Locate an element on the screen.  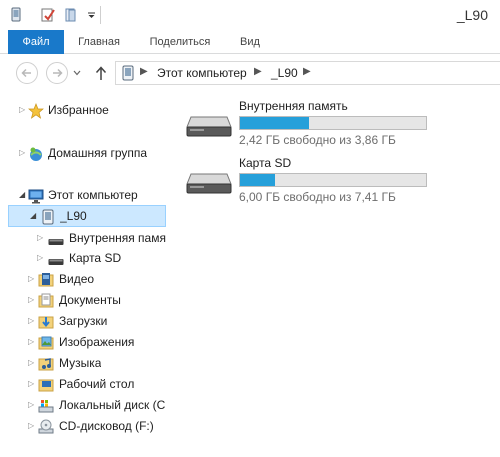
nav-label: Локальный диск (С is located at coordinates (112, 405).